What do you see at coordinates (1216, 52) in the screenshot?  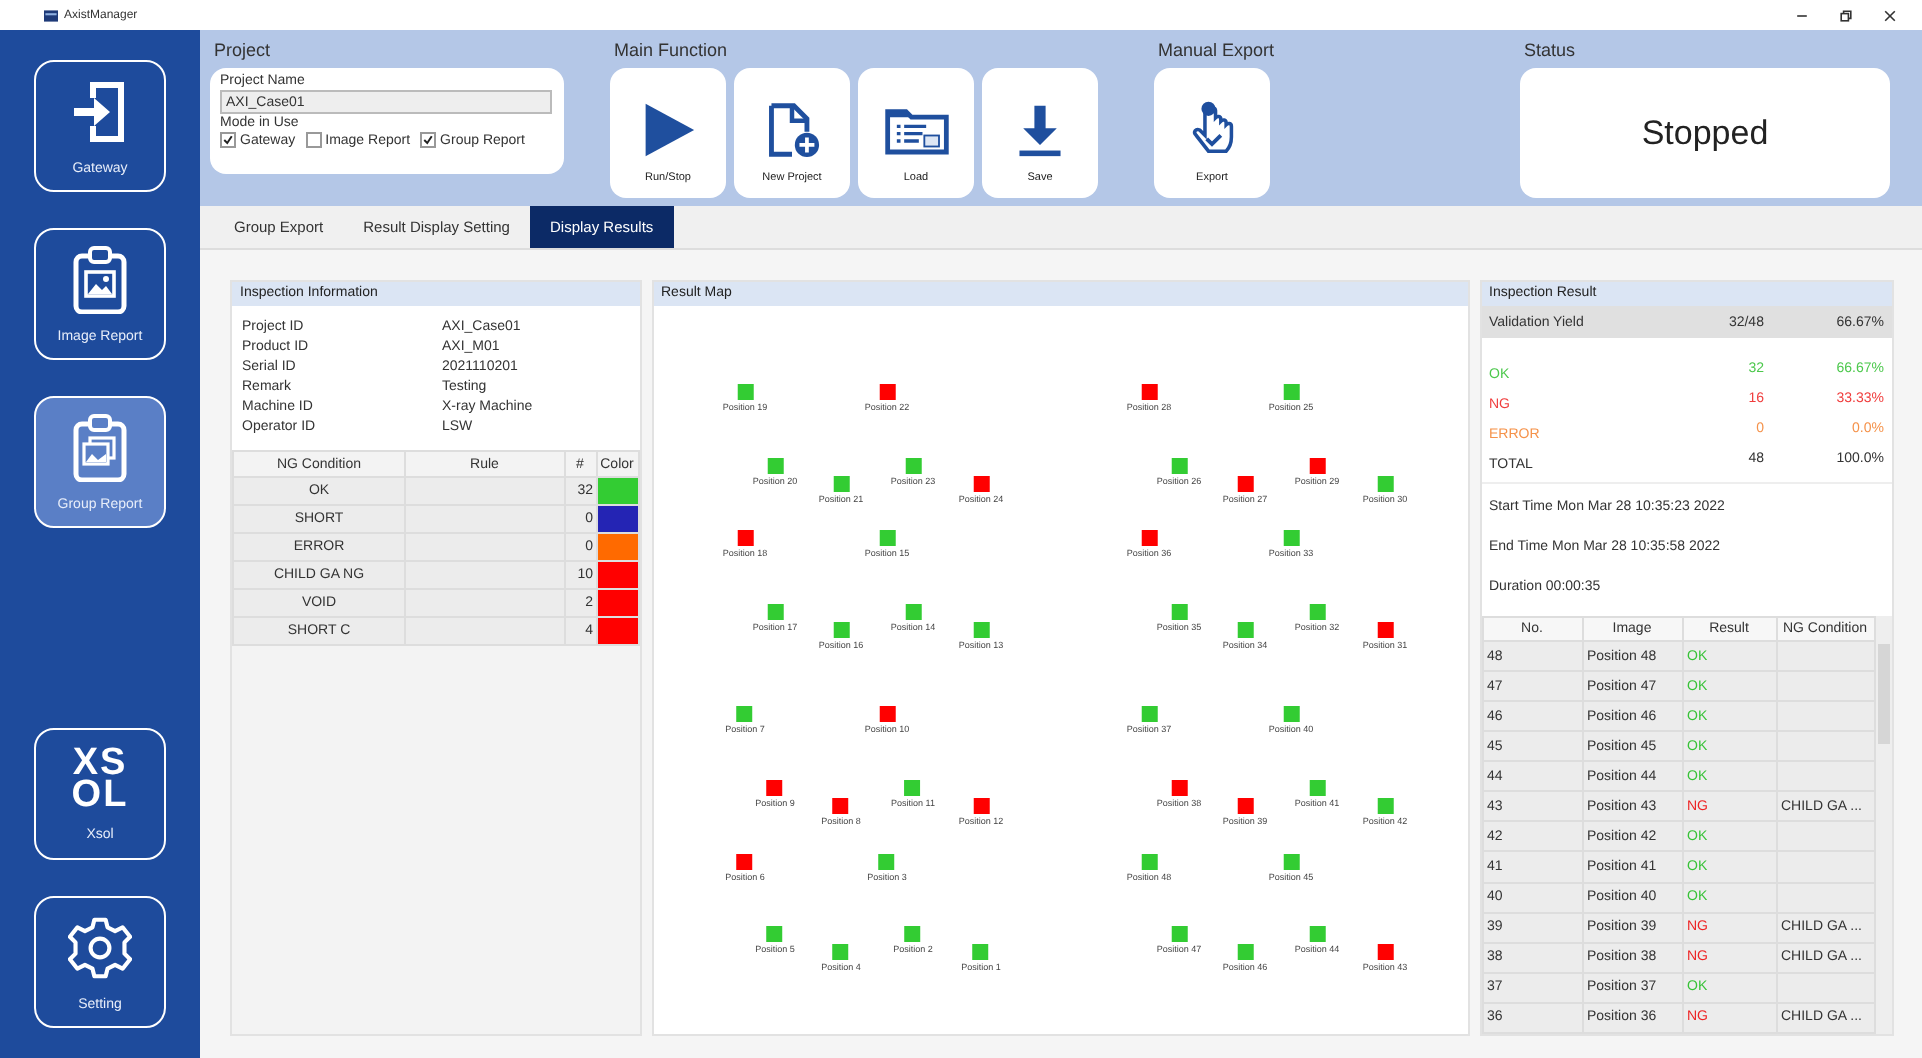 I see `section-heading: Manual Export` at bounding box center [1216, 52].